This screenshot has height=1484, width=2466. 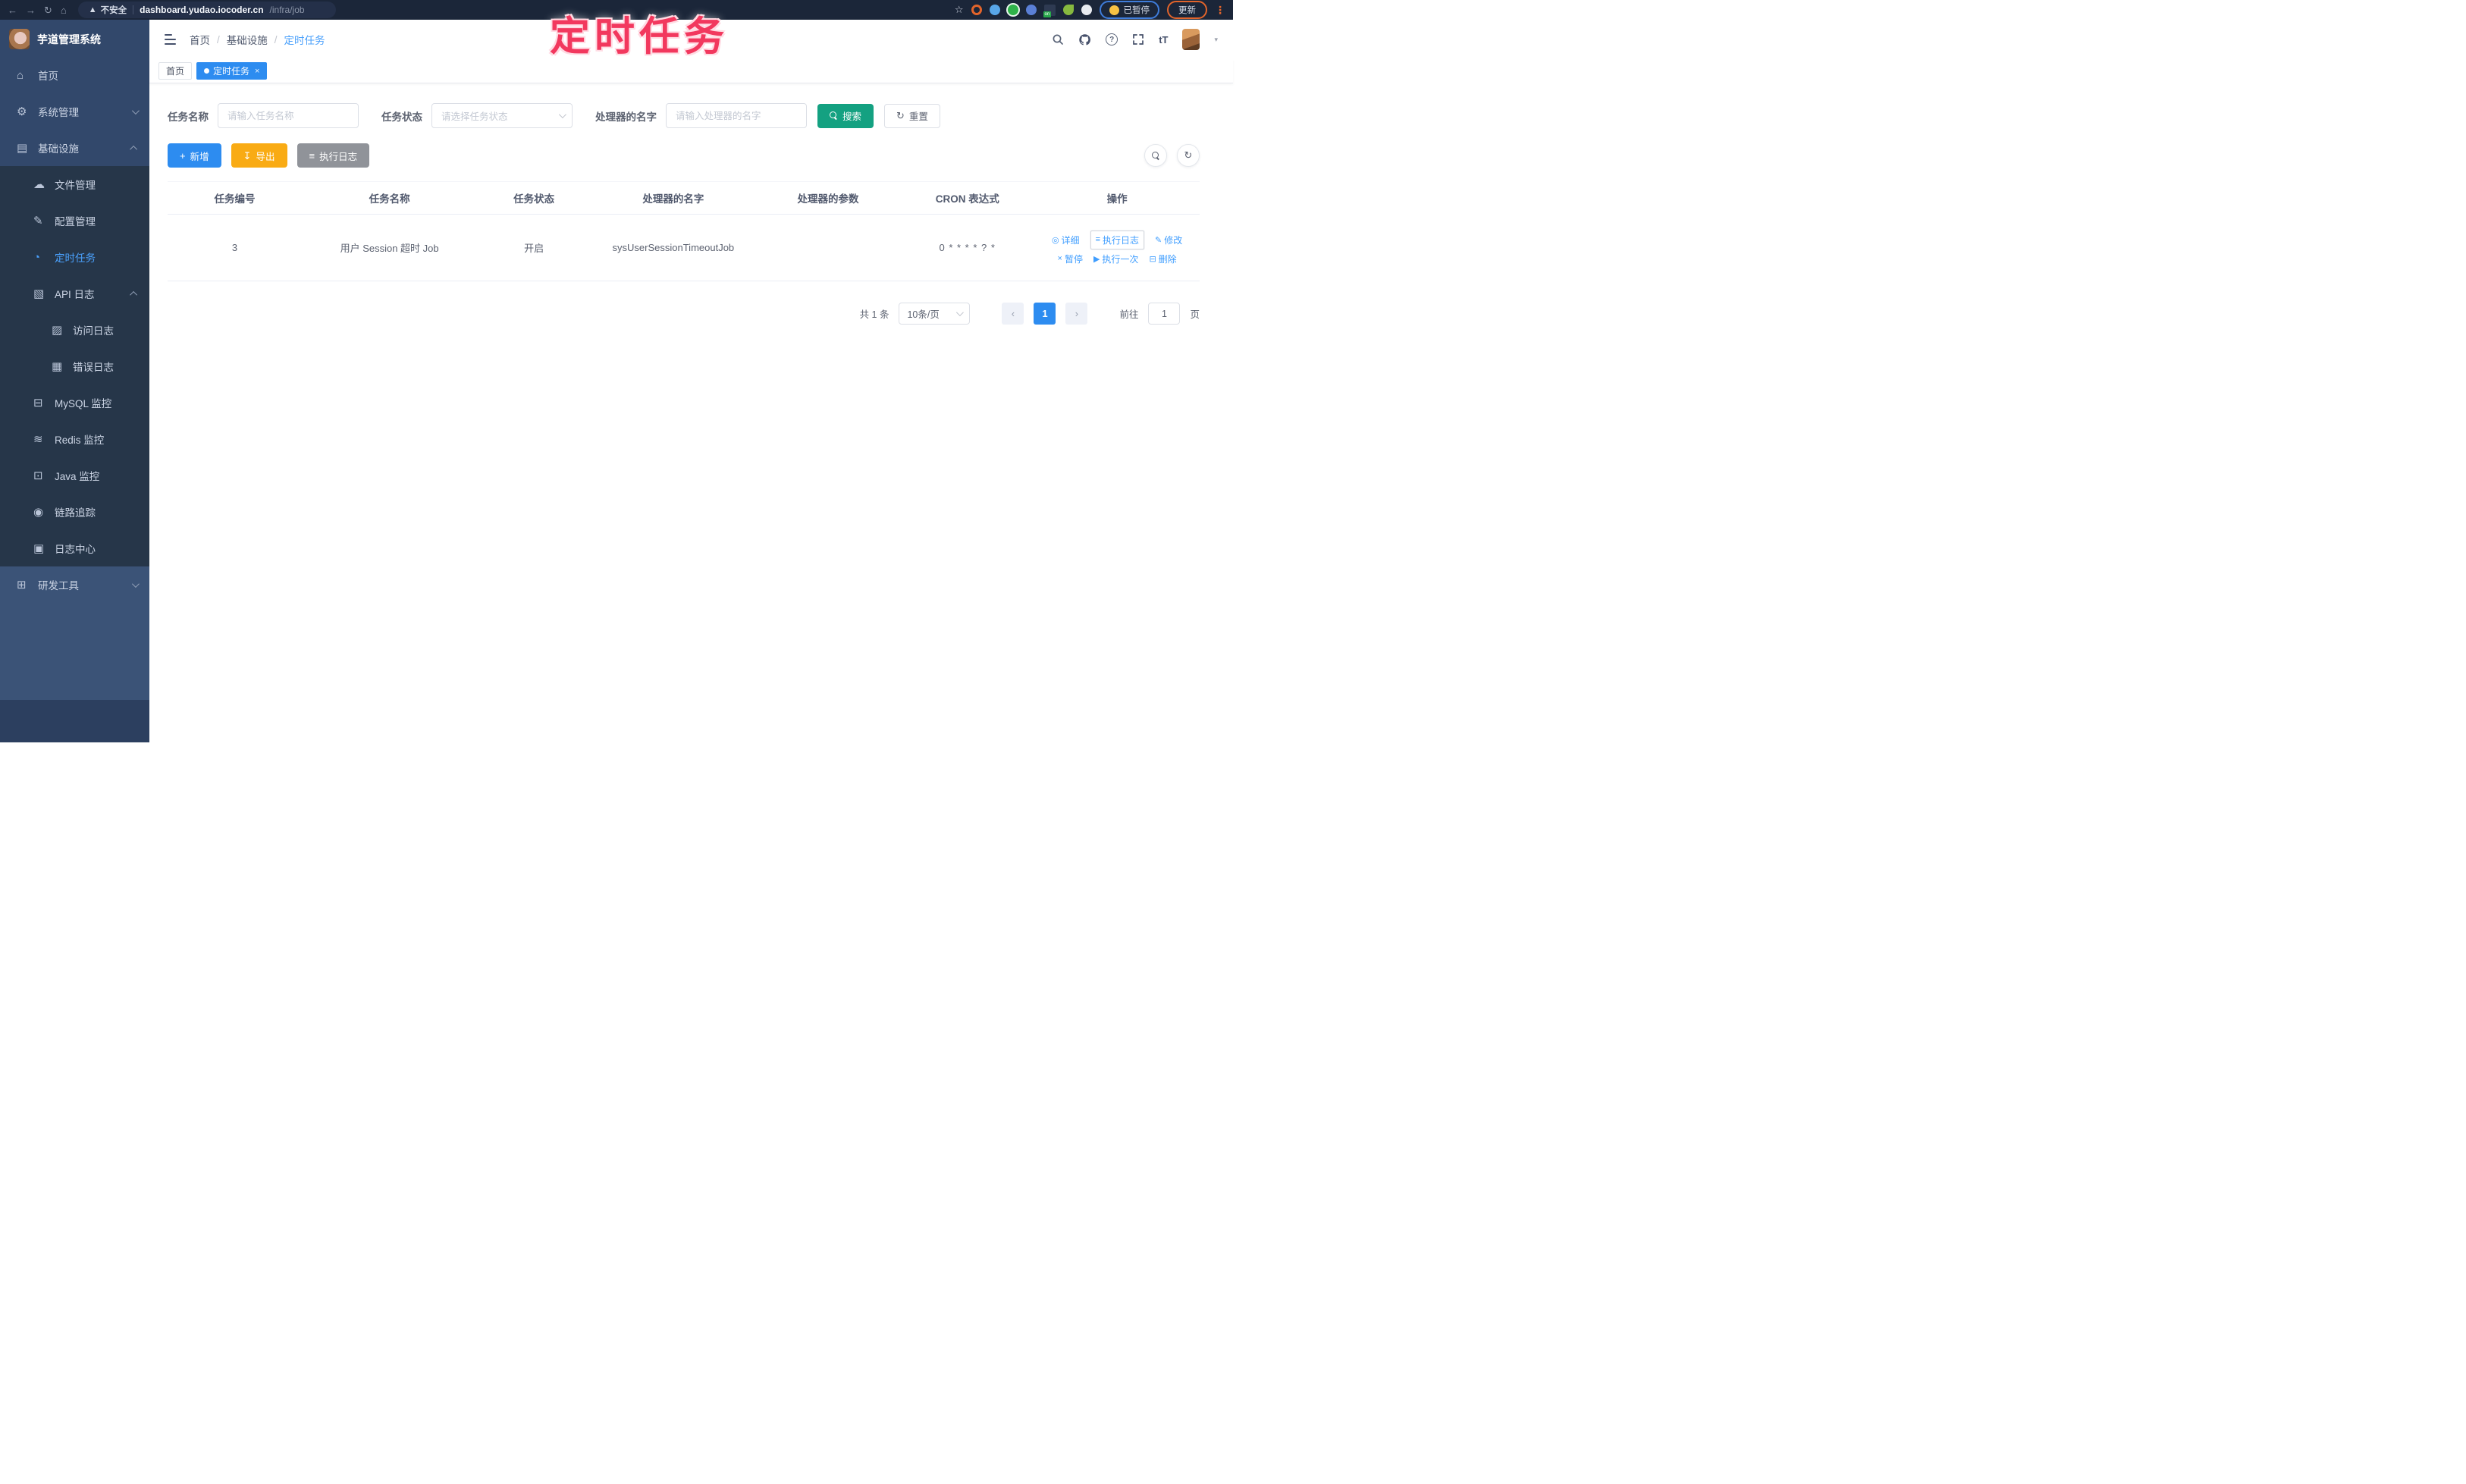 I want to click on breadcrumb-current: 定时任务, so click(x=304, y=40).